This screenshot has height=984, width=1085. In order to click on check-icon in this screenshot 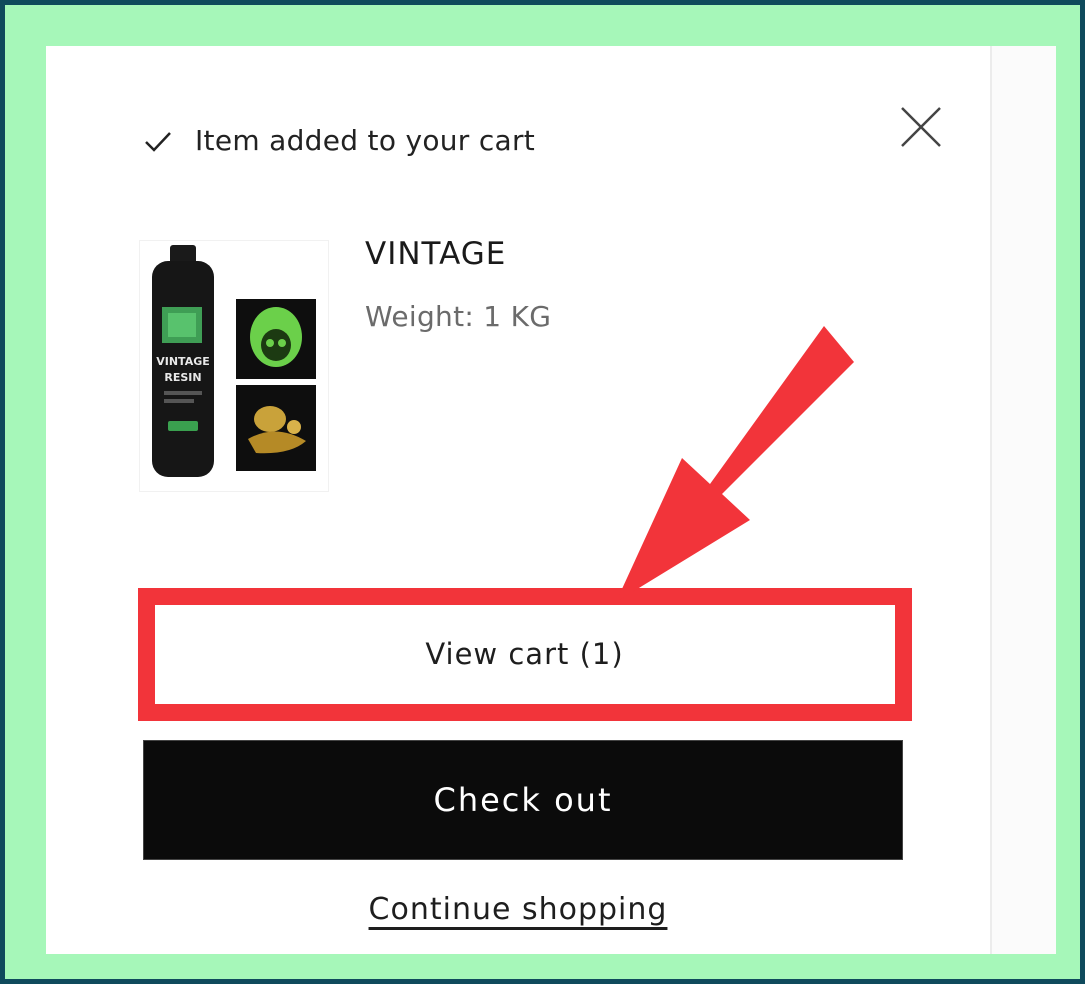, I will do `click(158, 141)`.